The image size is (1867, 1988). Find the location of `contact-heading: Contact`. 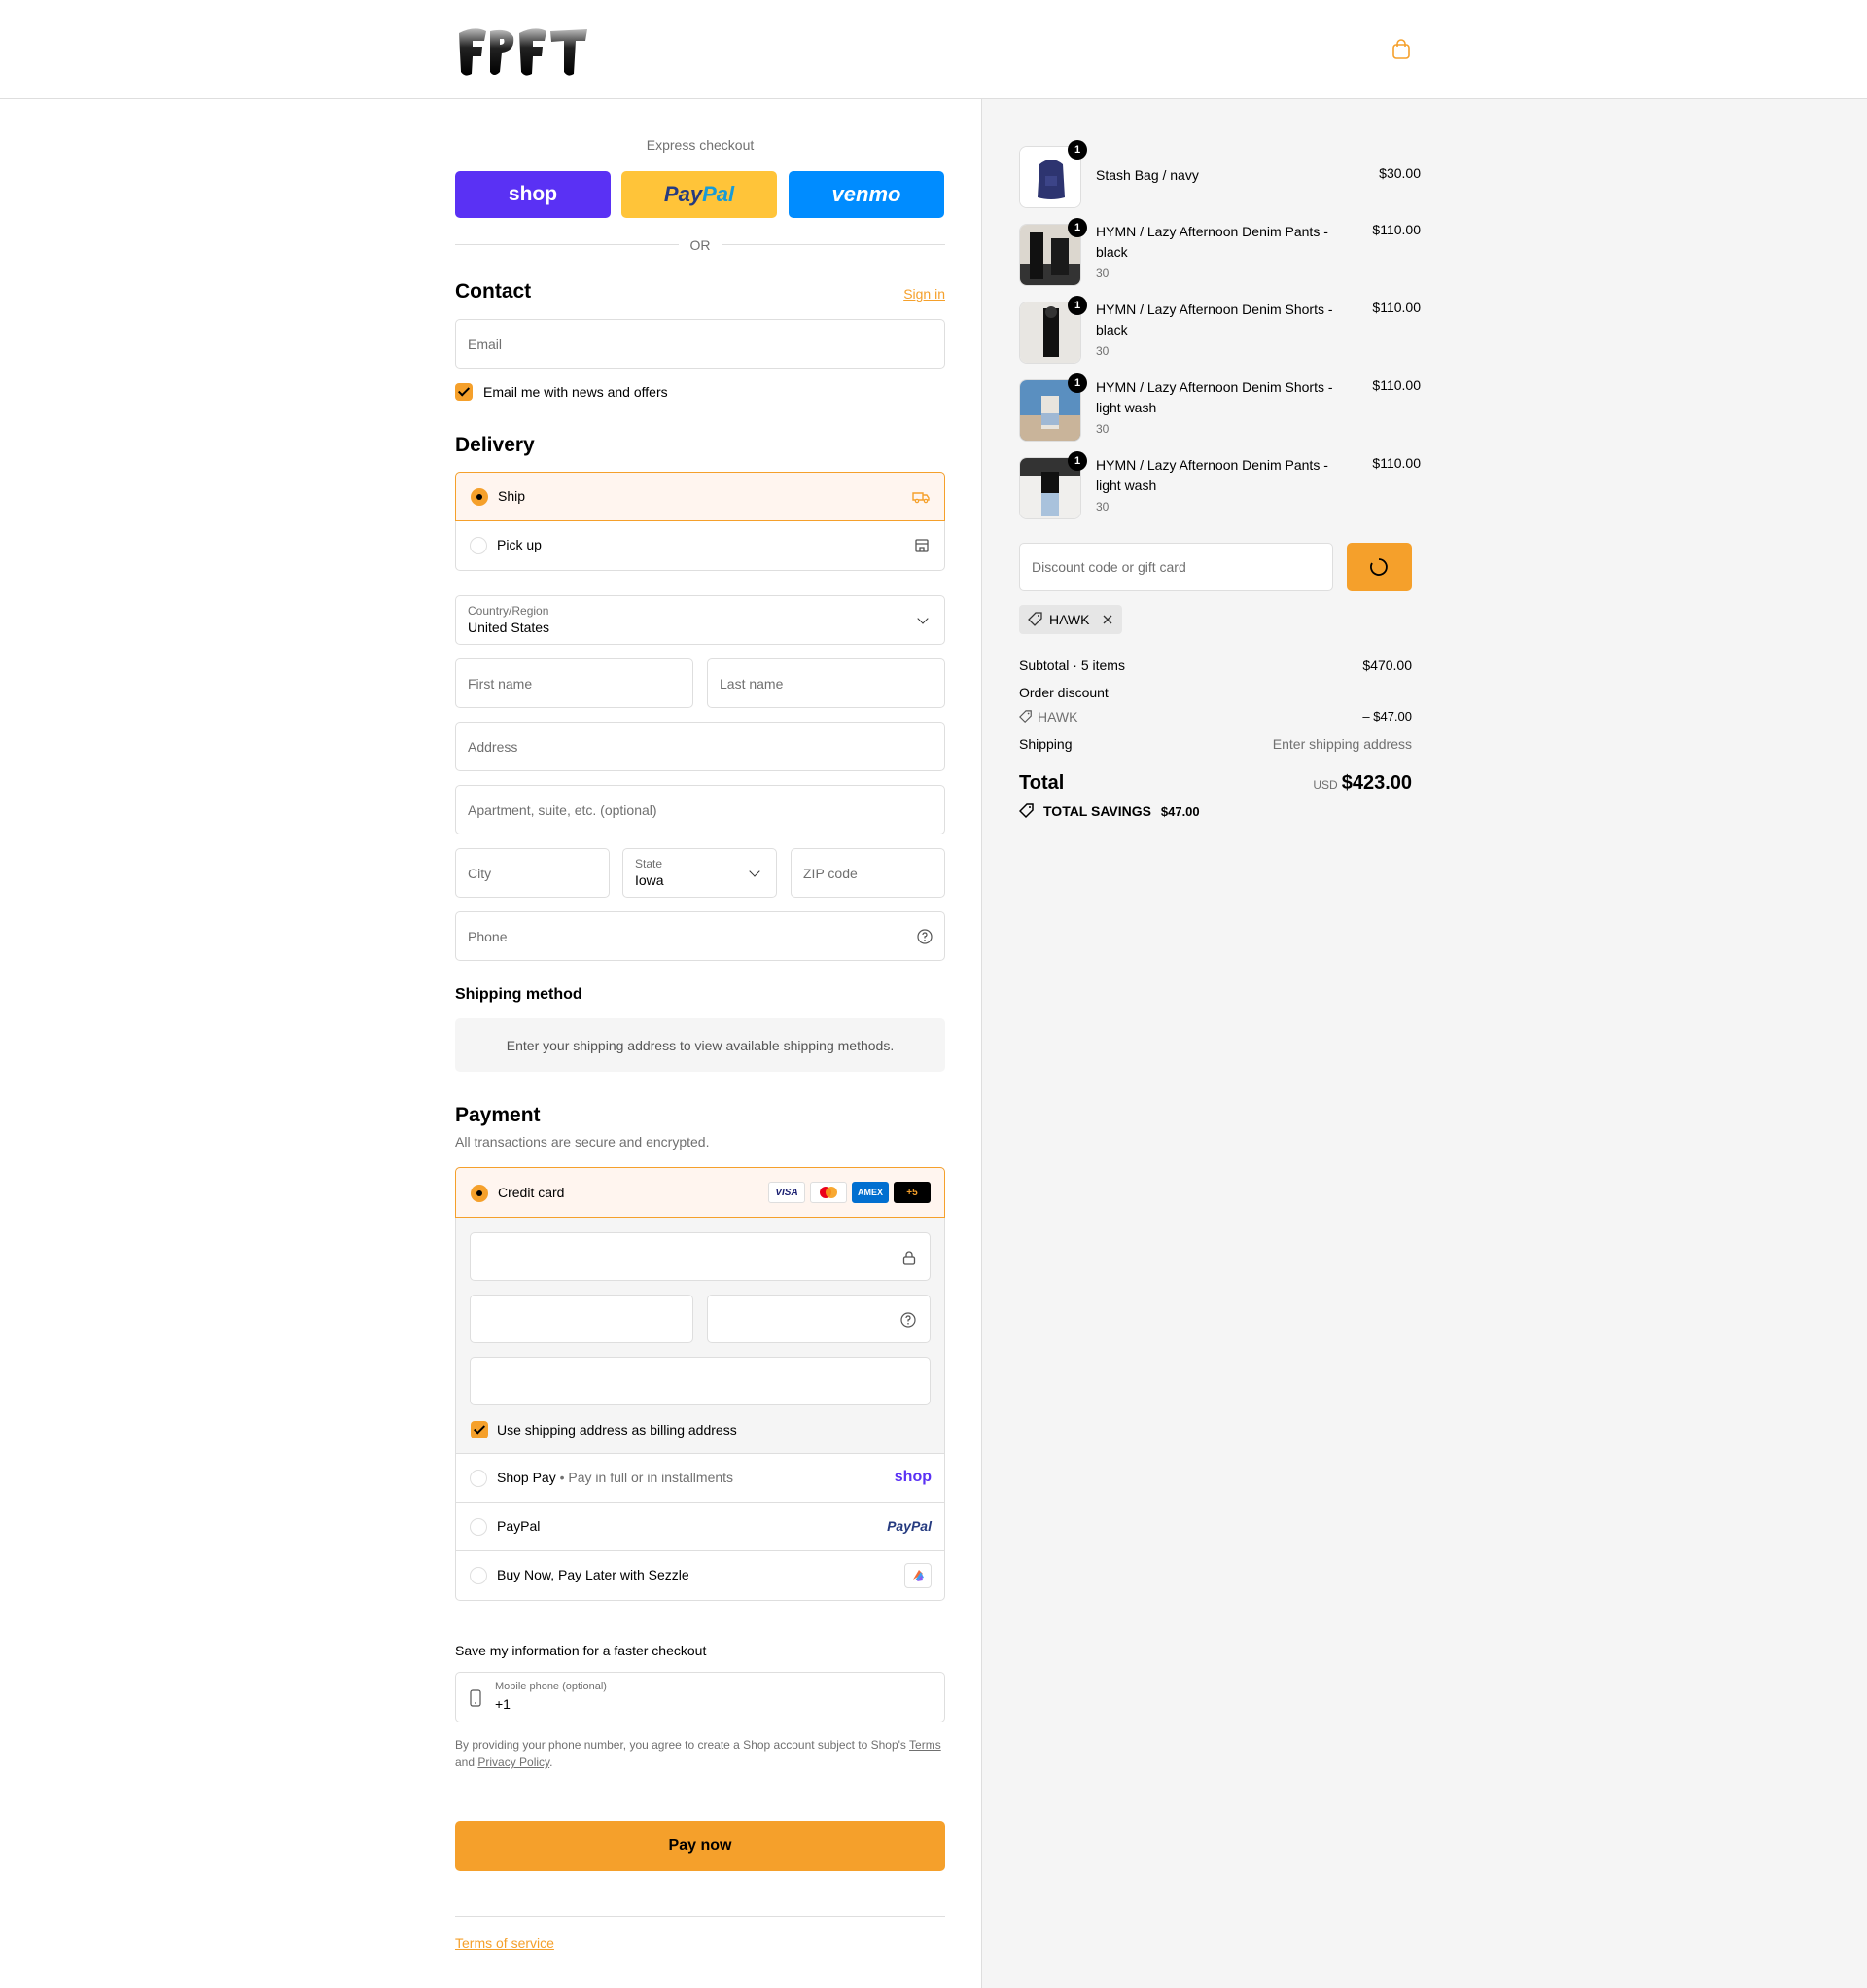

contact-heading: Contact is located at coordinates (493, 291).